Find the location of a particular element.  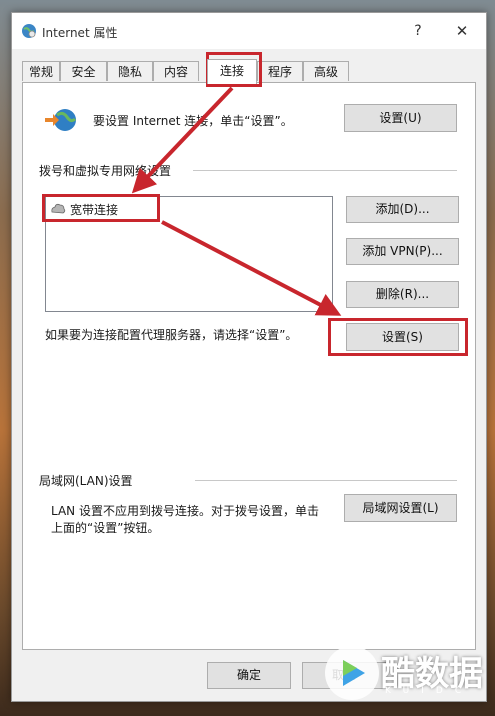

lan-settings-button: 局域网设置(L) is located at coordinates (400, 508).